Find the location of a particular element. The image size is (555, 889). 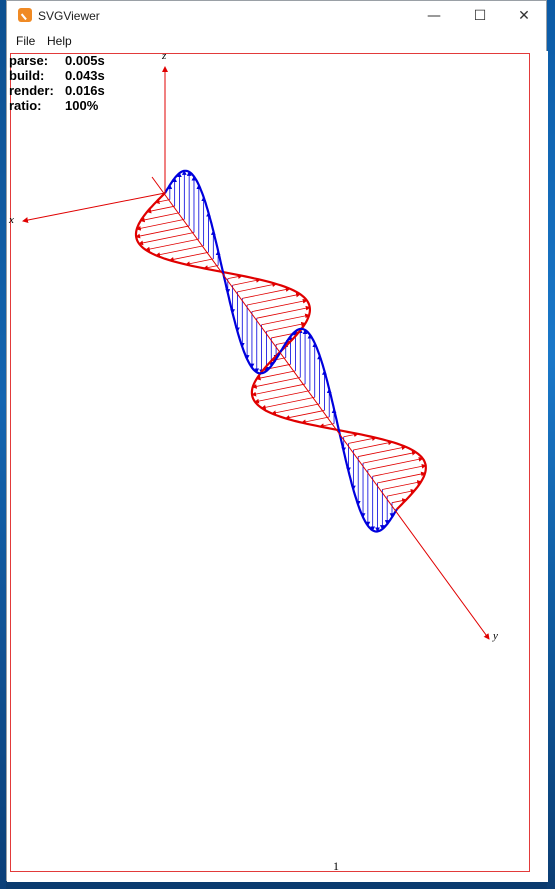

stat-value: 0.016s is located at coordinates (85, 90).